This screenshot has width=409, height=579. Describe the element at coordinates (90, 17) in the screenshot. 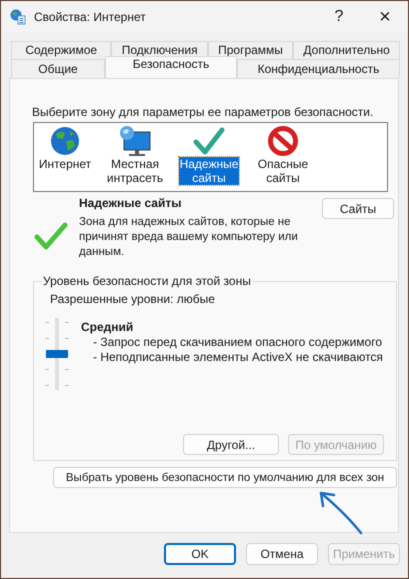

I see `window-title: Свойства: Интернет` at that location.